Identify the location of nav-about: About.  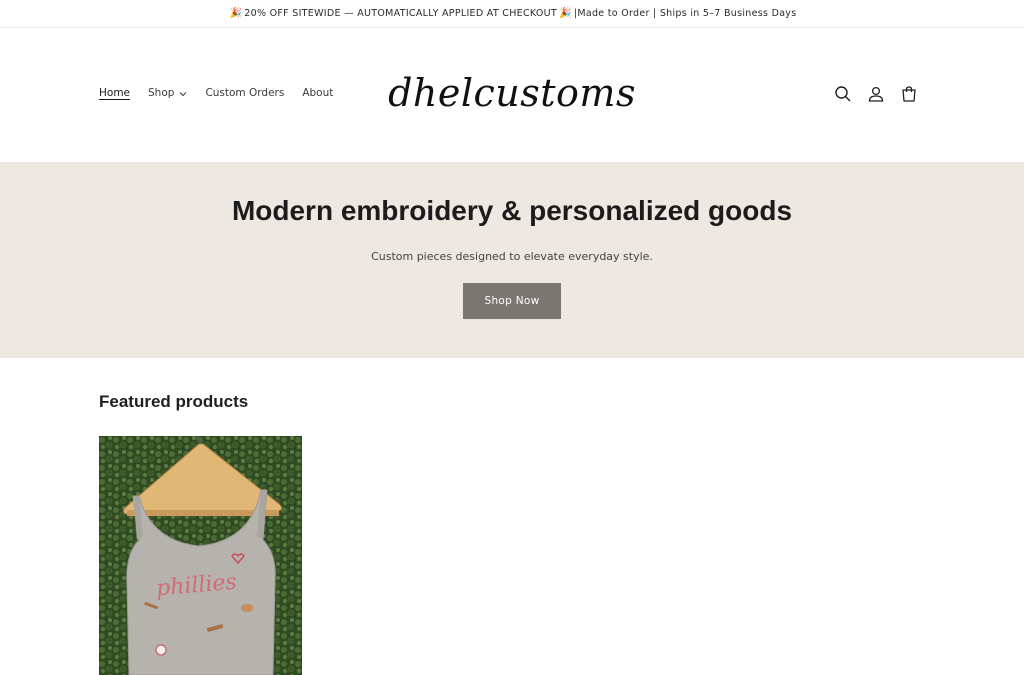
(317, 93).